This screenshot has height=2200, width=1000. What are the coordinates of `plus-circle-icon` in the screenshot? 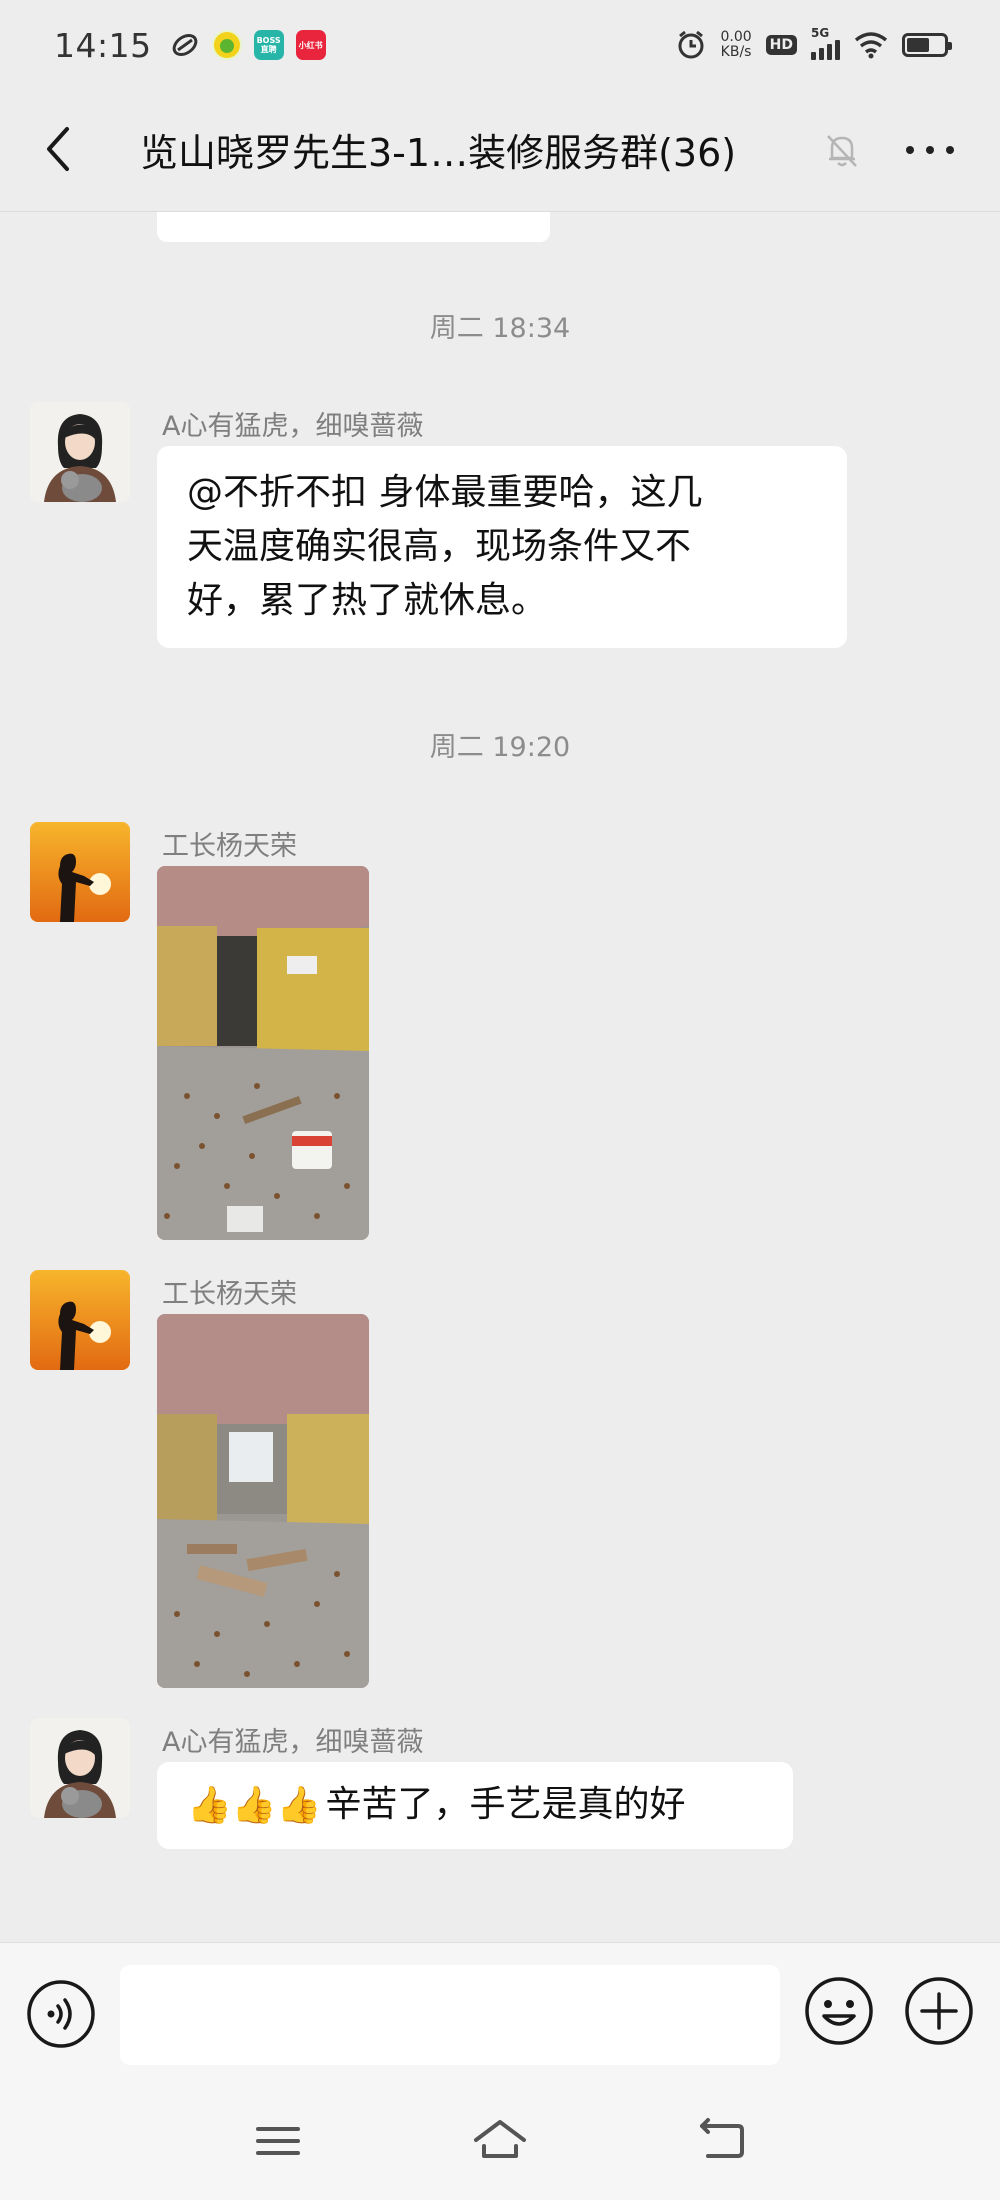 It's located at (939, 2011).